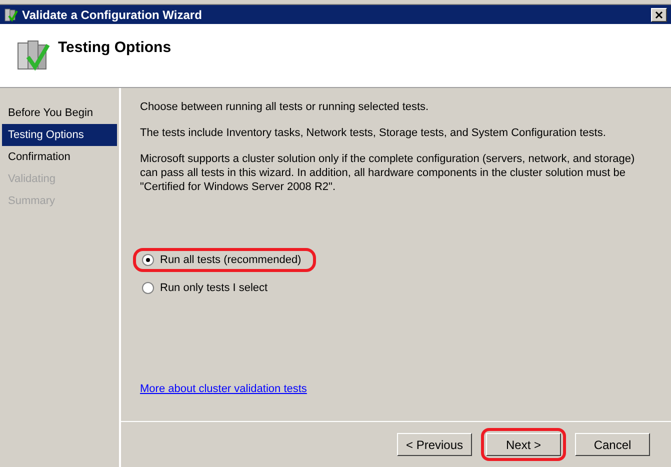 The height and width of the screenshot is (467, 671). I want to click on step-item: Confirmation, so click(39, 157).